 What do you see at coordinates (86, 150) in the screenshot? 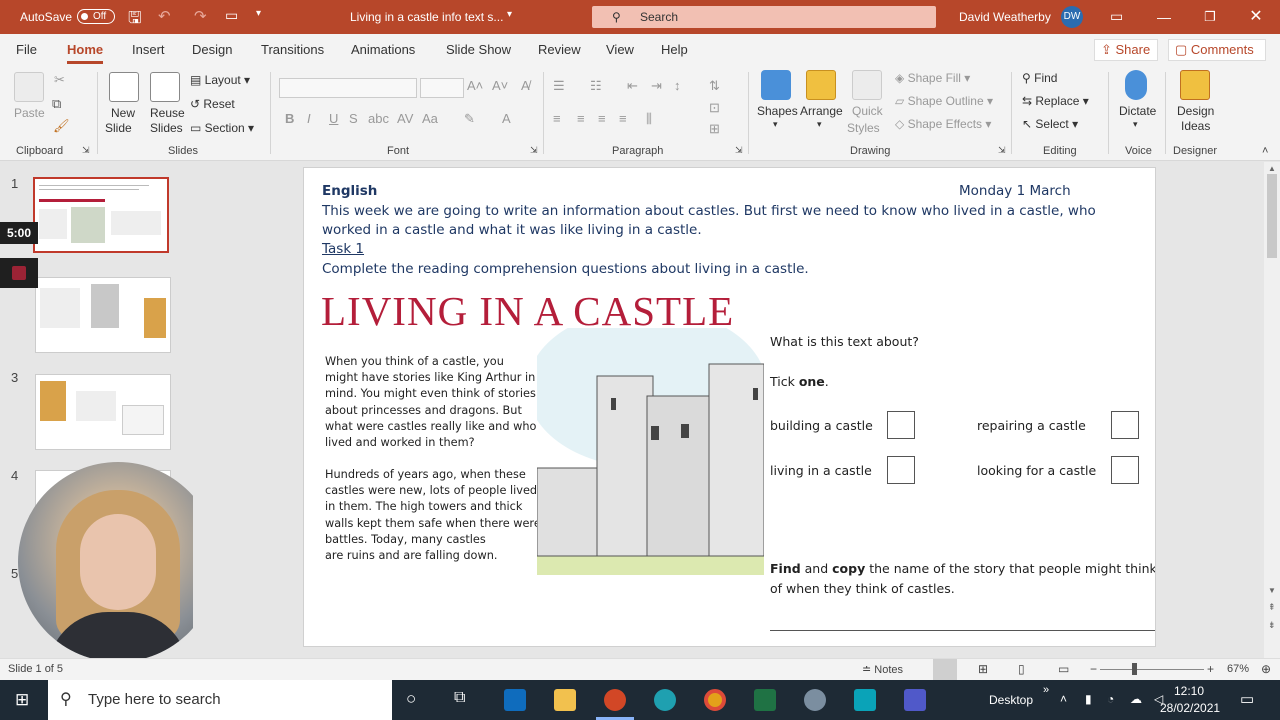
I see `clipboard-launcher-icon: ⇲` at bounding box center [86, 150].